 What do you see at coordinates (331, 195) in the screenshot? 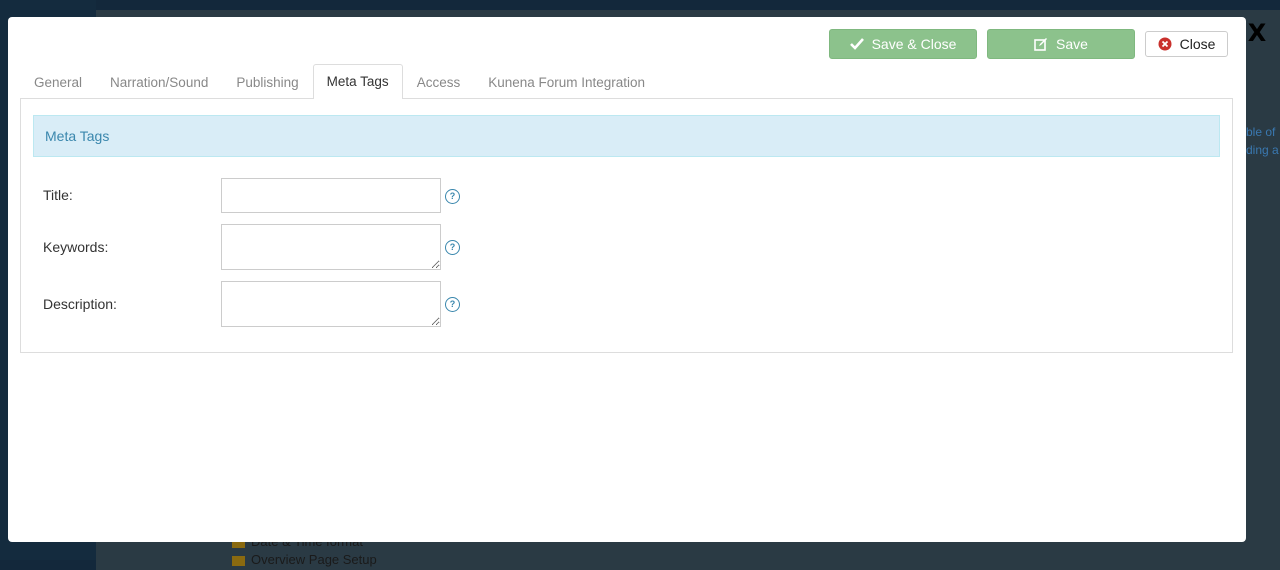
I see `title-input` at bounding box center [331, 195].